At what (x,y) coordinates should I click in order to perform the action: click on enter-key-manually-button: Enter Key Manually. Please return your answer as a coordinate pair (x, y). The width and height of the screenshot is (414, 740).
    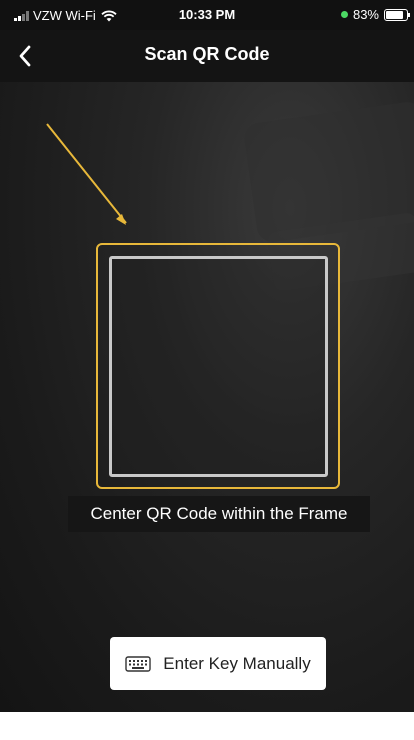
    Looking at the image, I should click on (218, 663).